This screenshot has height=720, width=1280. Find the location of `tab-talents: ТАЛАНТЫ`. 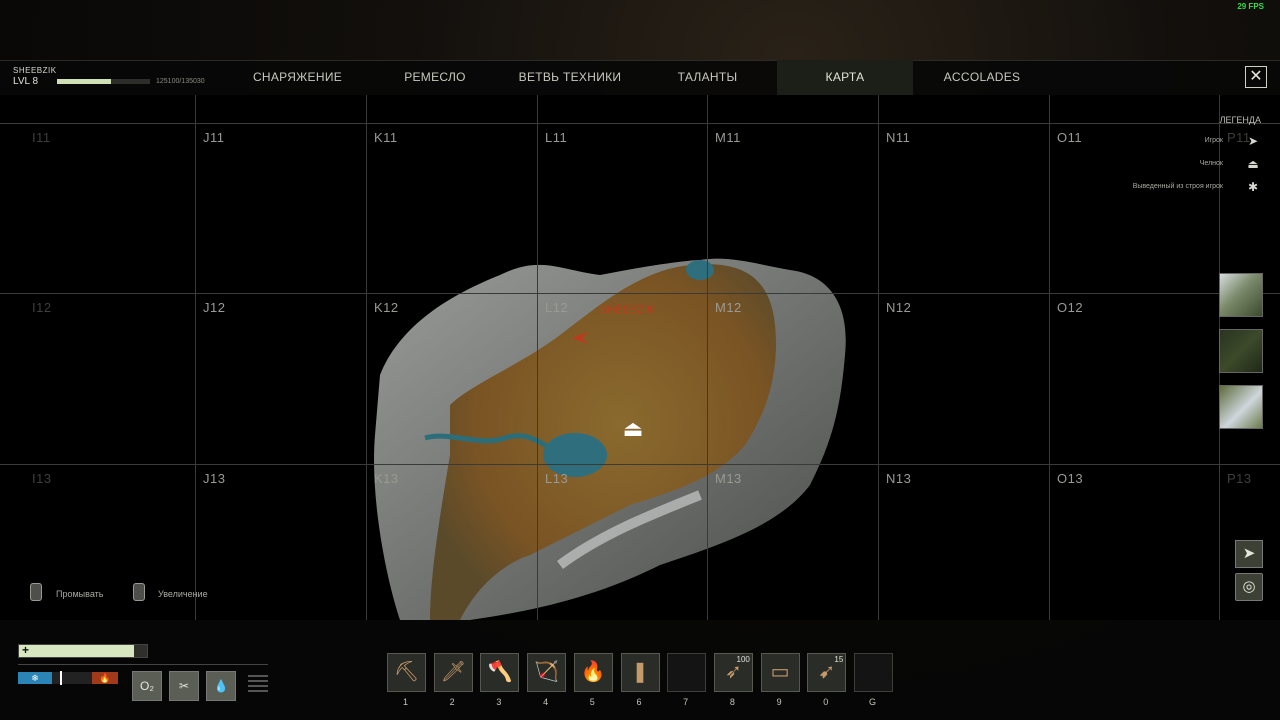

tab-talents: ТАЛАНТЫ is located at coordinates (707, 77).